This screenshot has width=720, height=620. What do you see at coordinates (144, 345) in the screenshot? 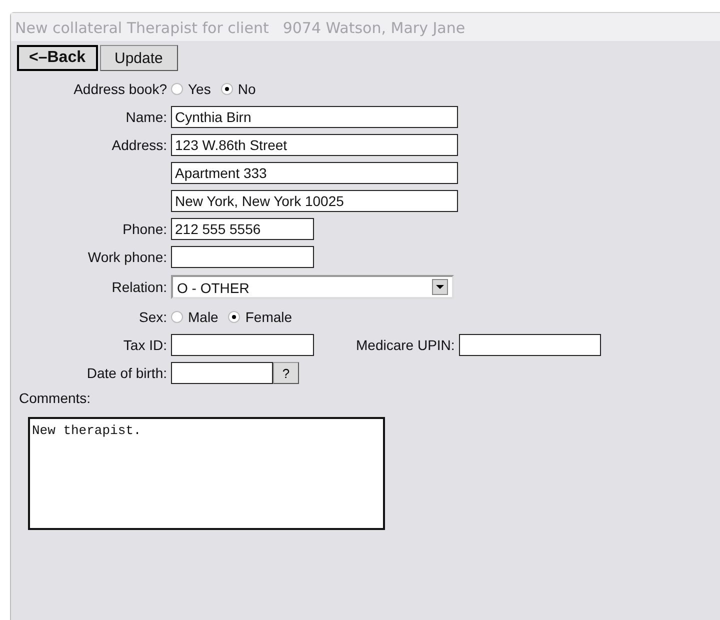
I see `field-label: Tax ID:` at bounding box center [144, 345].